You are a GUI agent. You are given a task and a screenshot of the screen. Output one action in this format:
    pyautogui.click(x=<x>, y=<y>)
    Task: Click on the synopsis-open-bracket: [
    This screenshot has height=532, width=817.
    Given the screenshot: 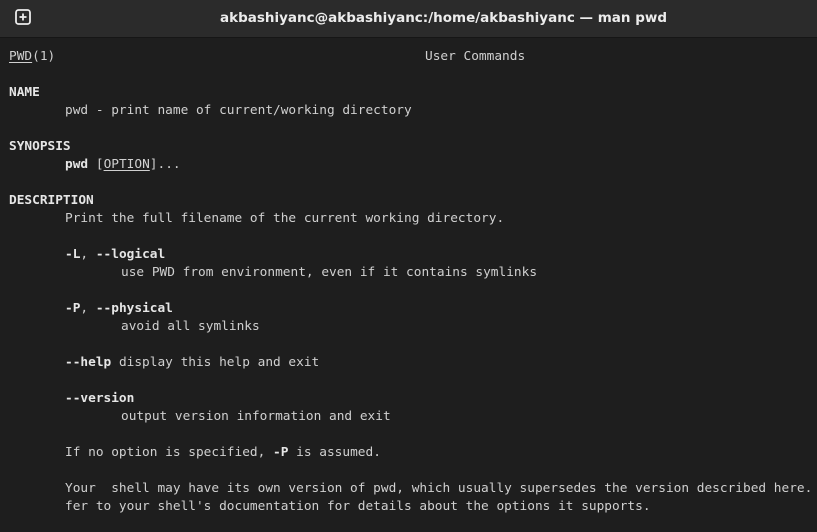 What is the action you would take?
    pyautogui.click(x=99, y=164)
    